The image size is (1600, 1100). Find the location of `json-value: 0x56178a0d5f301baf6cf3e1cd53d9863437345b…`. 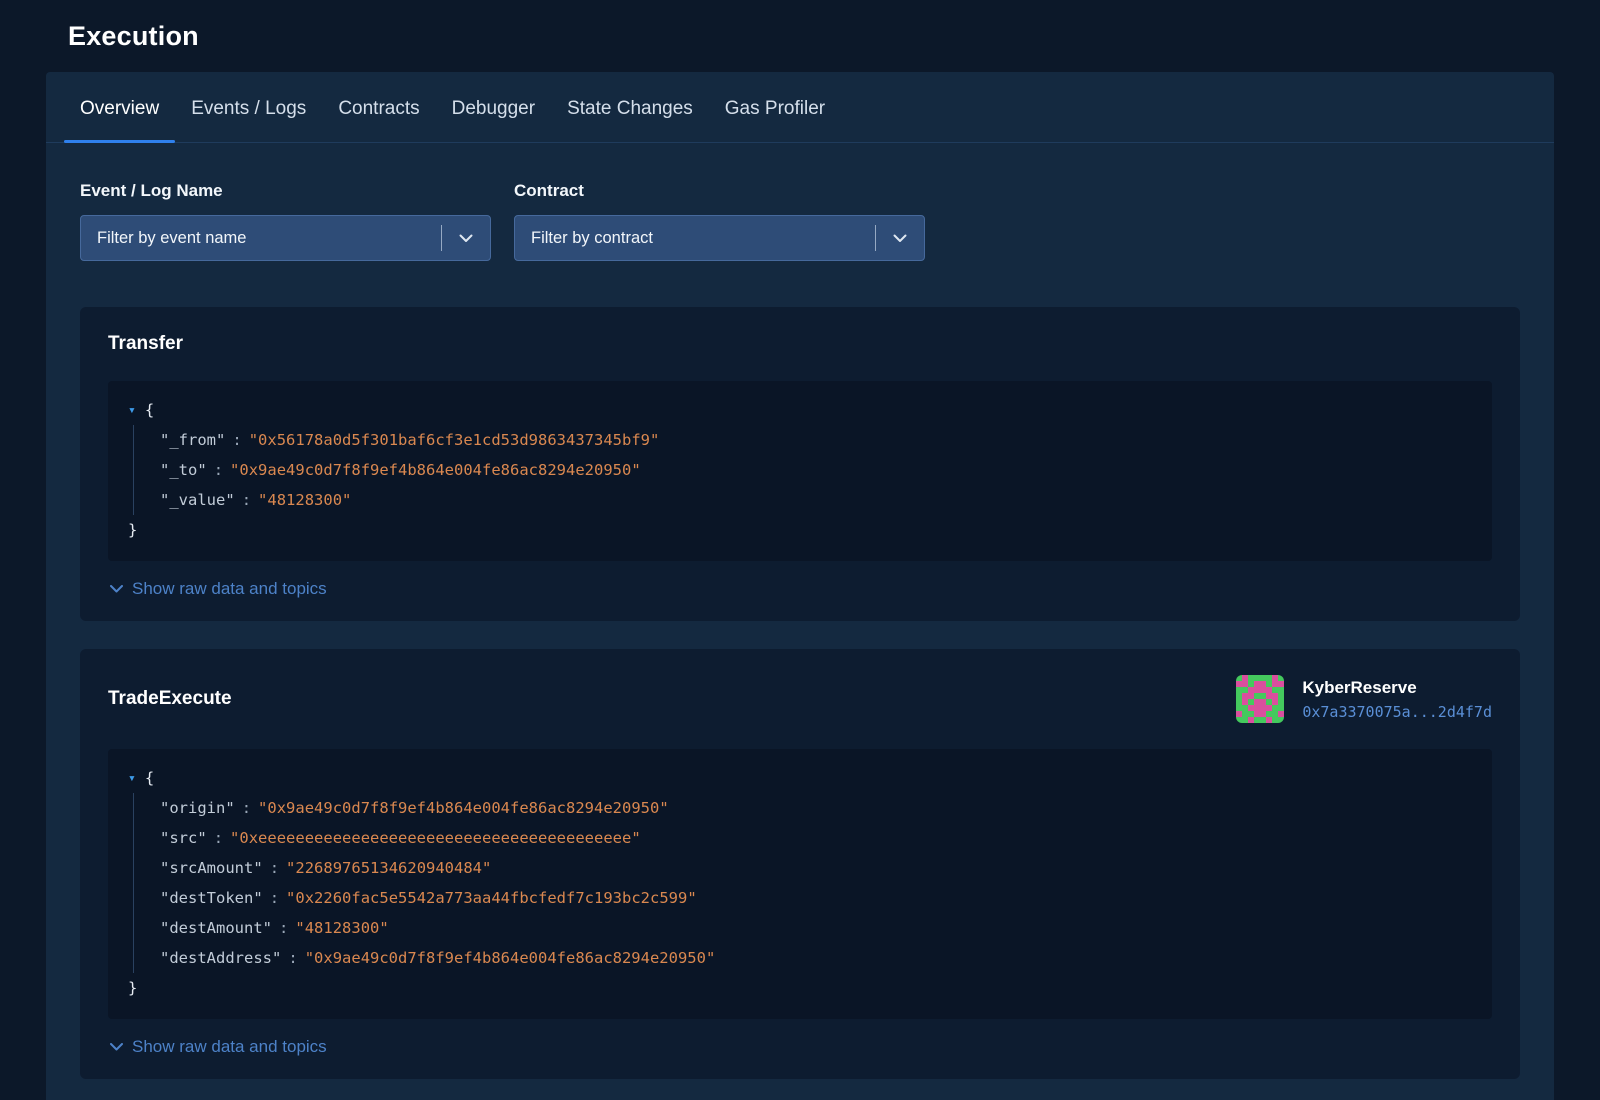

json-value: 0x56178a0d5f301baf6cf3e1cd53d9863437345b… is located at coordinates (454, 440).